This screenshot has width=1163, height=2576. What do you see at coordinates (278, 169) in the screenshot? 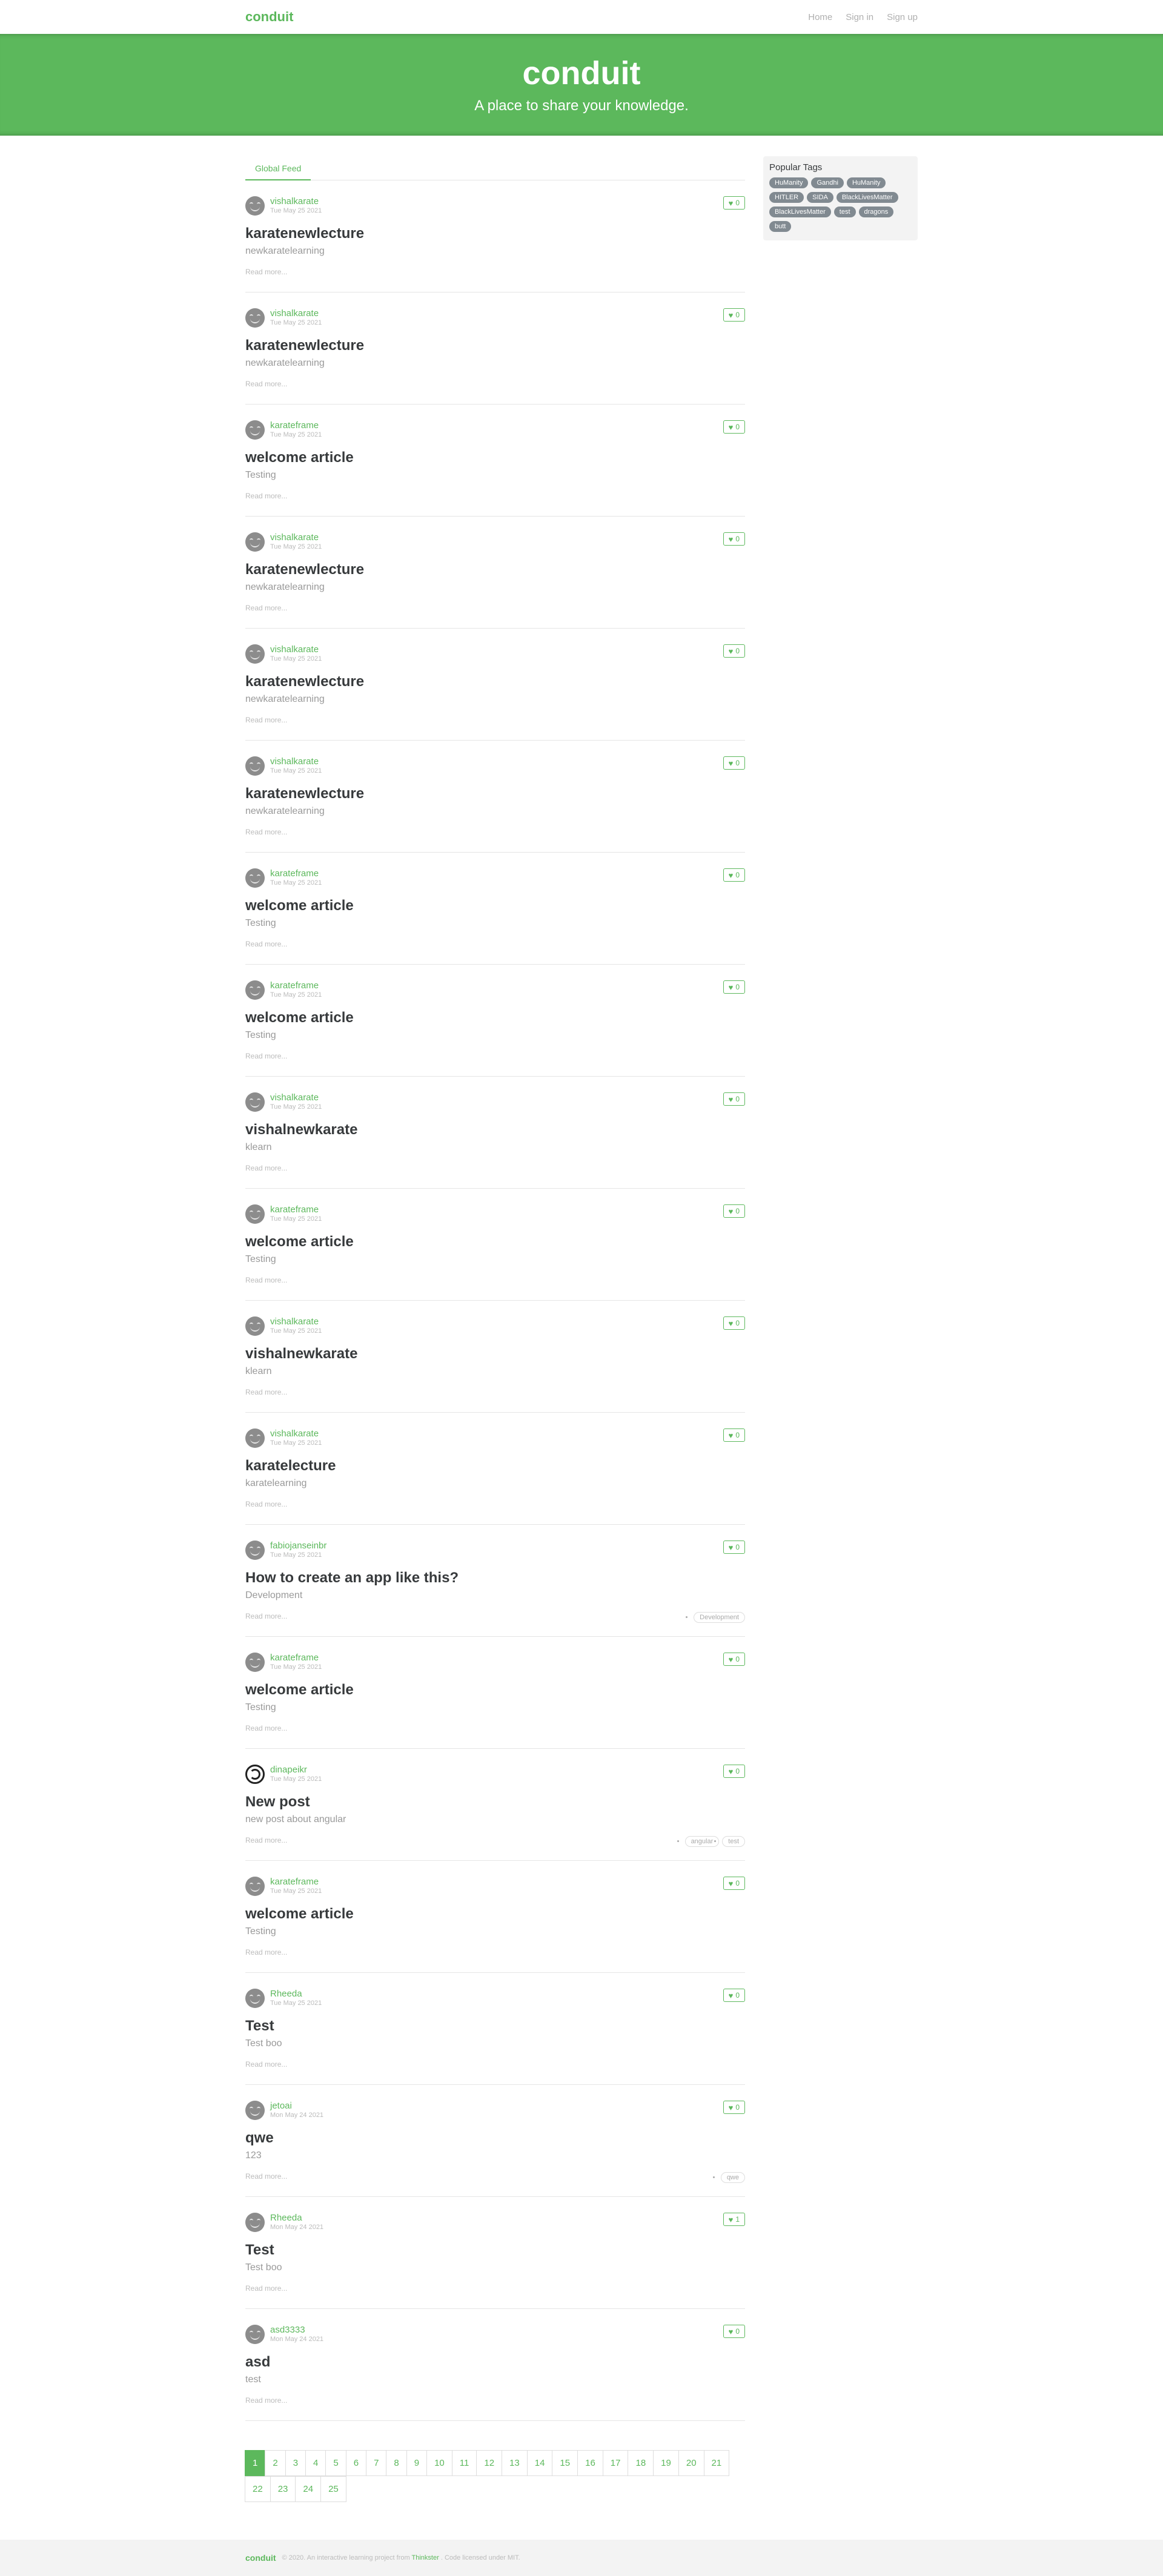
I see `tab-global-feed: Global Feed` at bounding box center [278, 169].